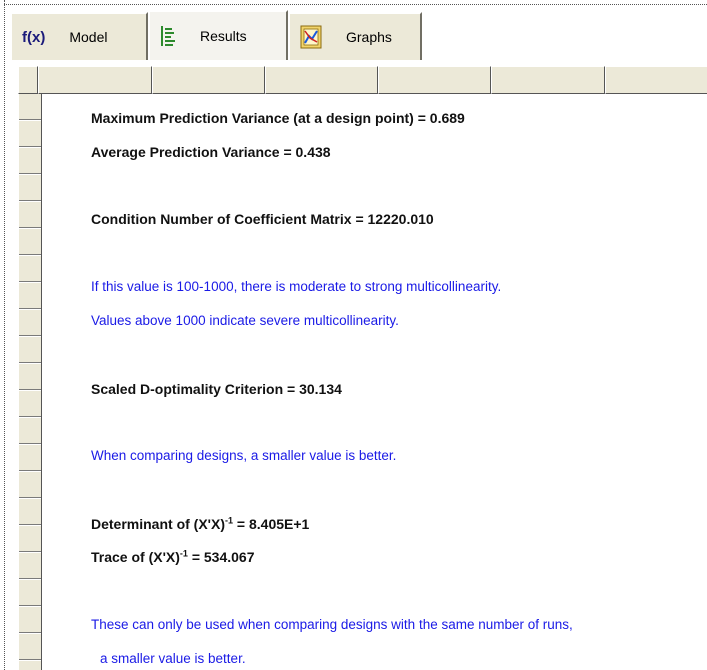 The image size is (707, 670). I want to click on determinant: Determinant of (X'X)-1 = 8.405E+1, so click(200, 524).